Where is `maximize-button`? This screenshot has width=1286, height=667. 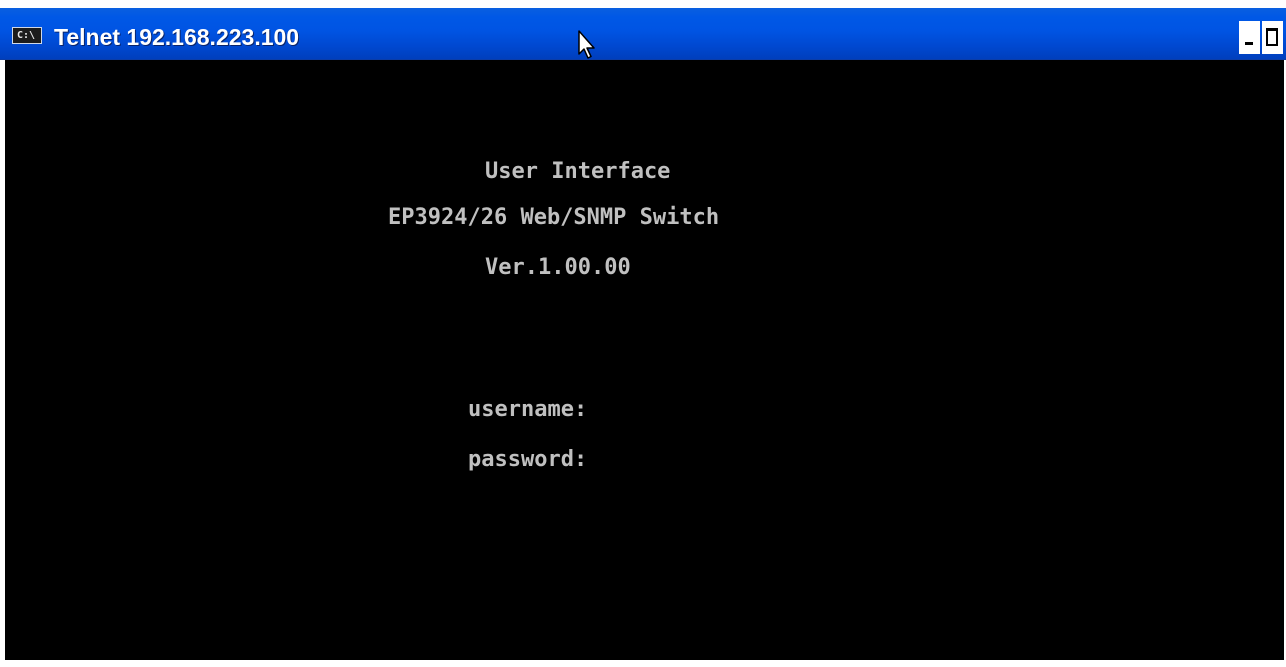
maximize-button is located at coordinates (1272, 37).